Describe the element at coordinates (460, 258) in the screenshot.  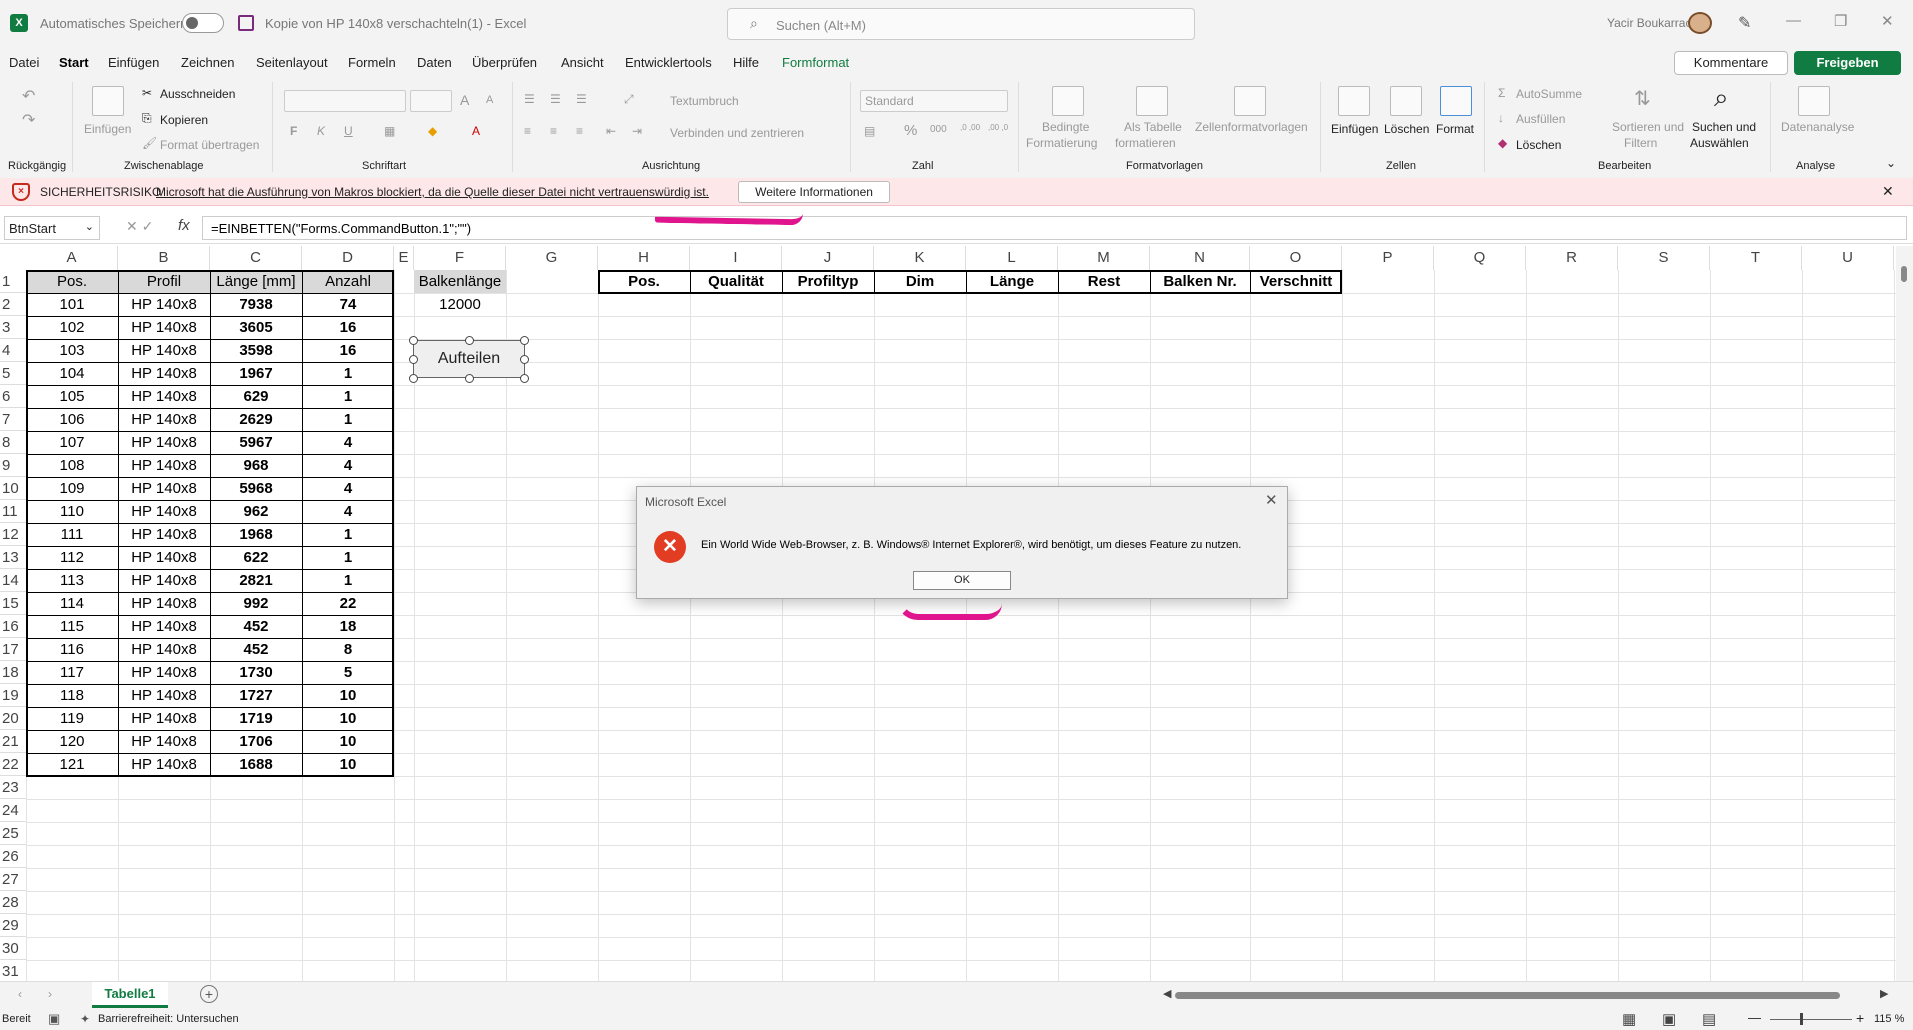
I see `column-header: F` at that location.